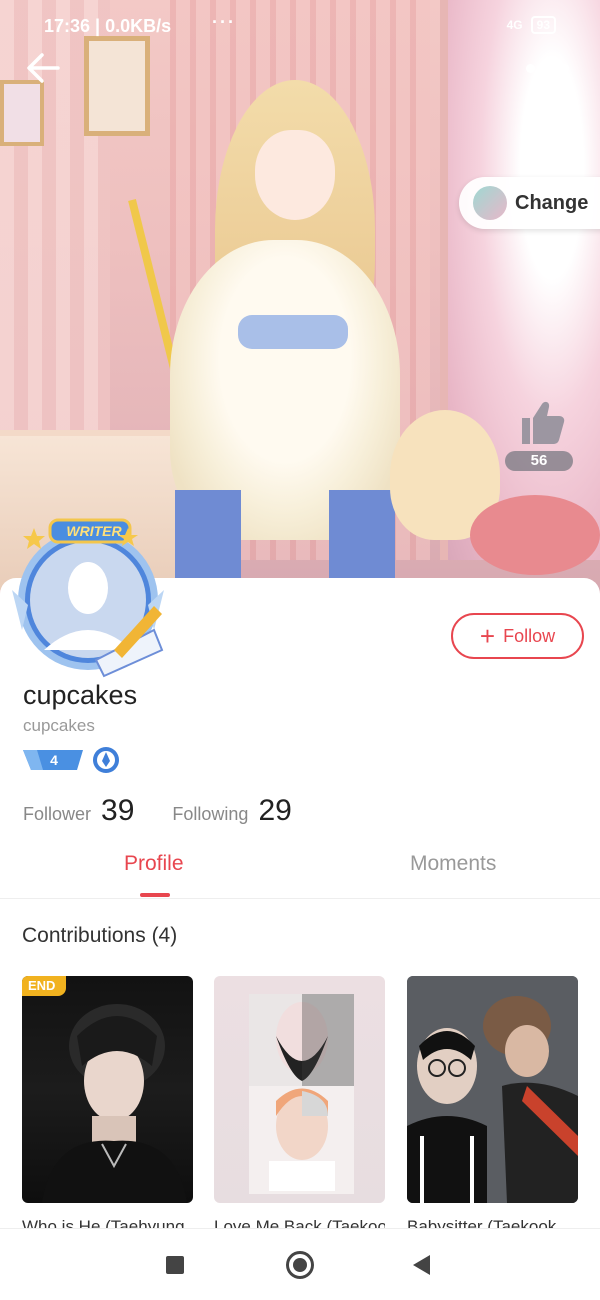  I want to click on like-count: 56, so click(539, 461).